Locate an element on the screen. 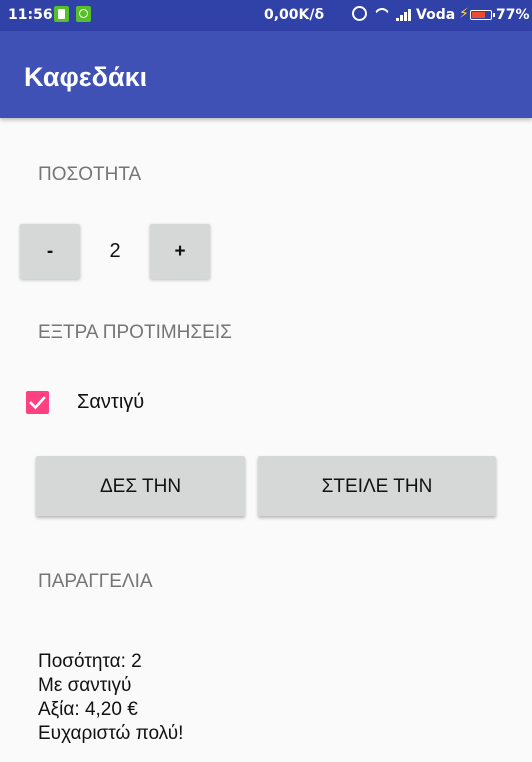  alarm-icon is located at coordinates (359, 13).